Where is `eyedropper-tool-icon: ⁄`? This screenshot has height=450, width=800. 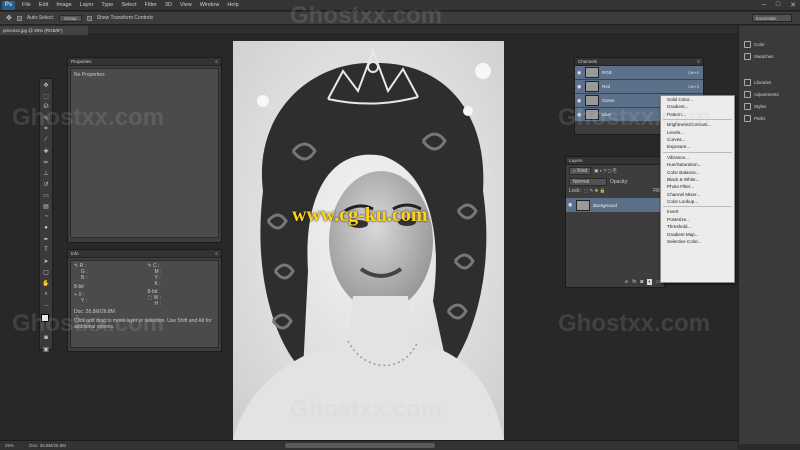 eyedropper-tool-icon: ⁄ is located at coordinates (46, 140).